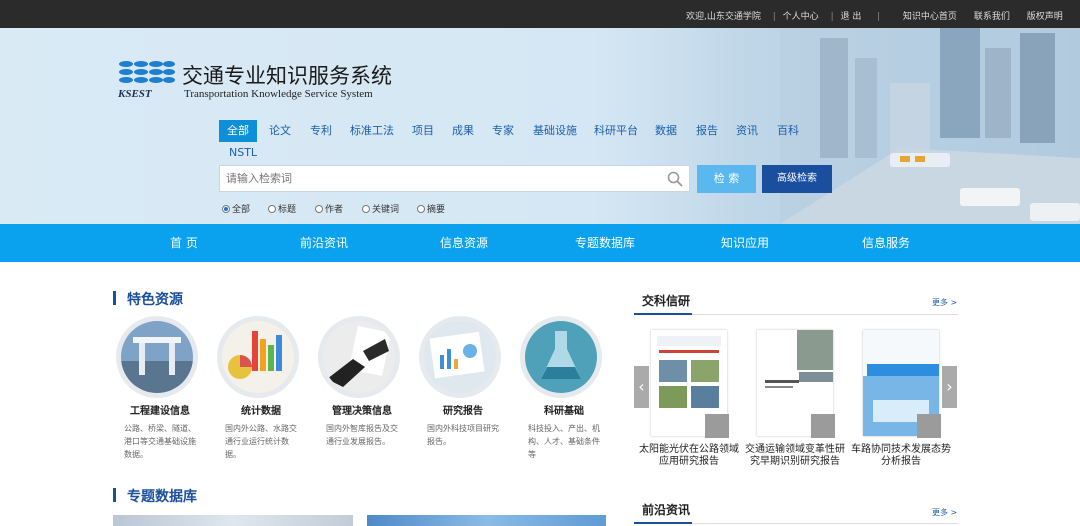  Describe the element at coordinates (463, 435) in the screenshot. I see `resource-description: 国内外科技项目研究报告。` at that location.